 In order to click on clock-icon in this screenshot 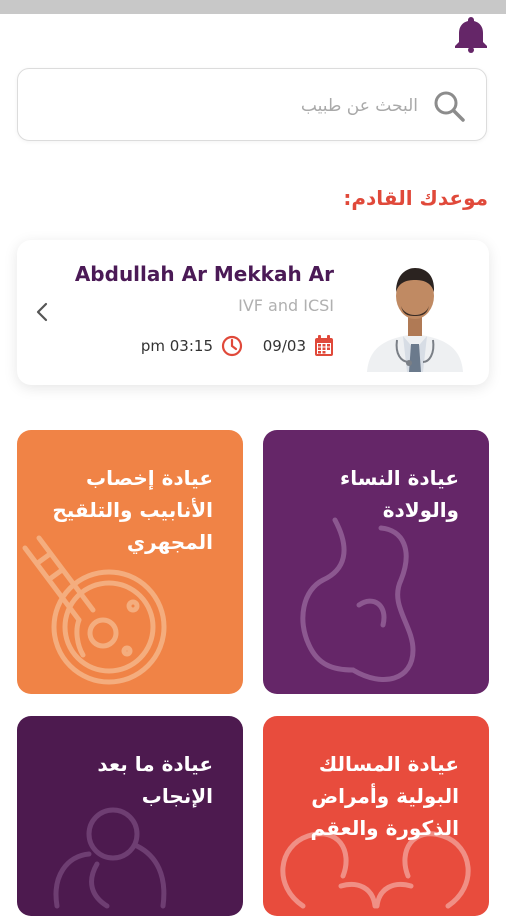, I will do `click(232, 346)`.